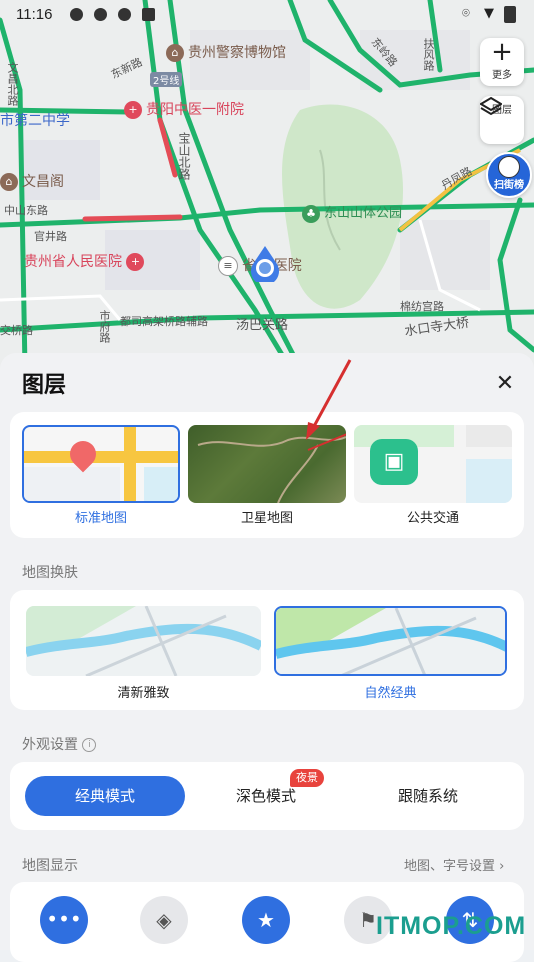 The height and width of the screenshot is (962, 534). I want to click on transit-map-option: ▣, so click(433, 464).